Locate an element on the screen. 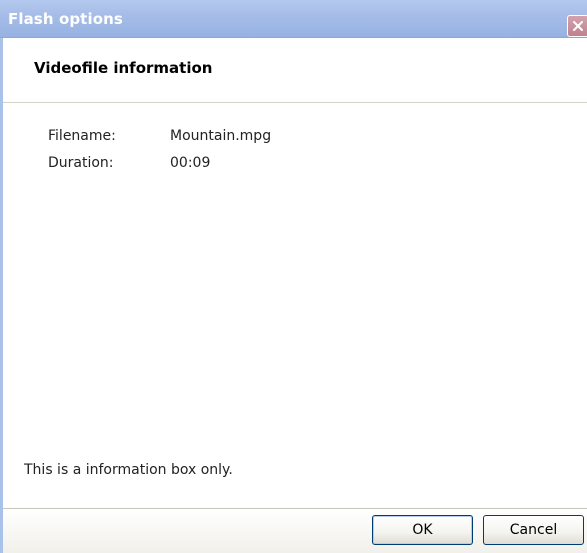 The image size is (587, 553). filename-label: Filename: is located at coordinates (82, 136).